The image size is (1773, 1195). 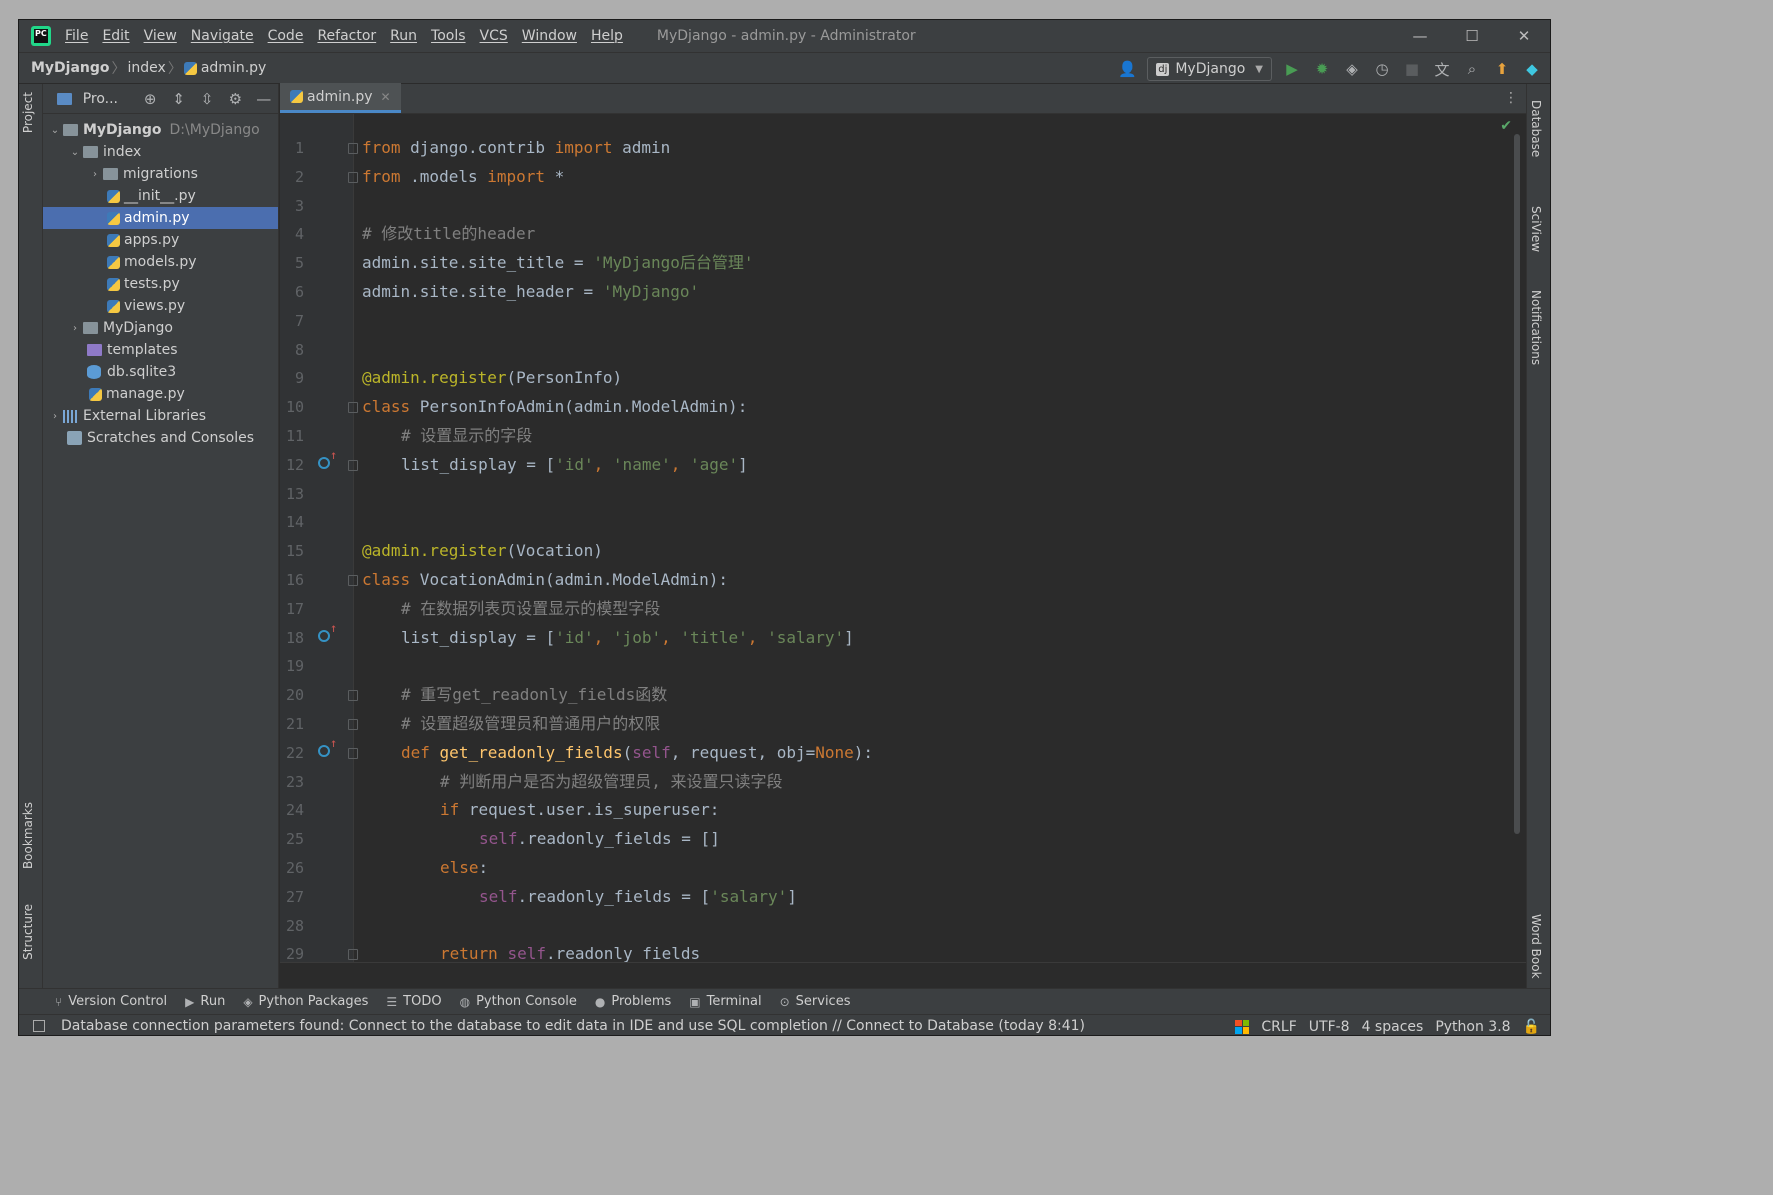 I want to click on tree-item-scratches: Scratches and Consoles, so click(x=160, y=438).